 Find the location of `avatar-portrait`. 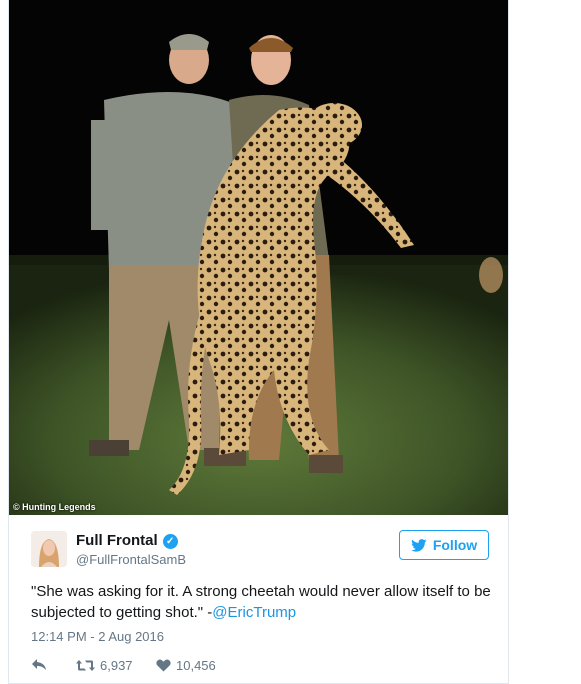

avatar-portrait is located at coordinates (49, 549).